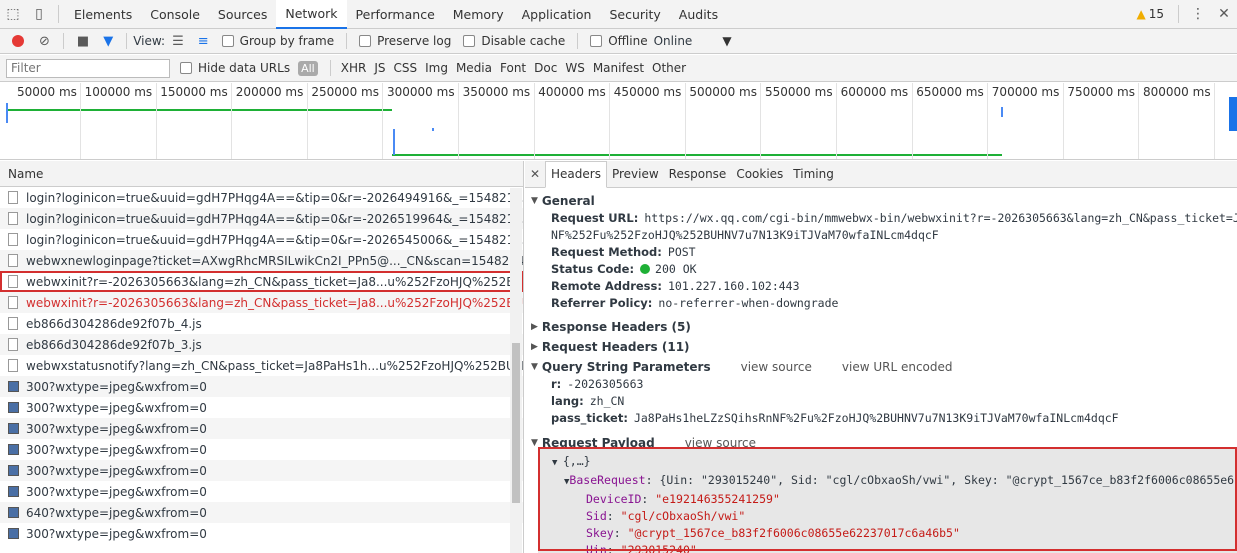 The image size is (1237, 553). What do you see at coordinates (1025, 92) in the screenshot?
I see `timeline-tick-label: 700000 ms` at bounding box center [1025, 92].